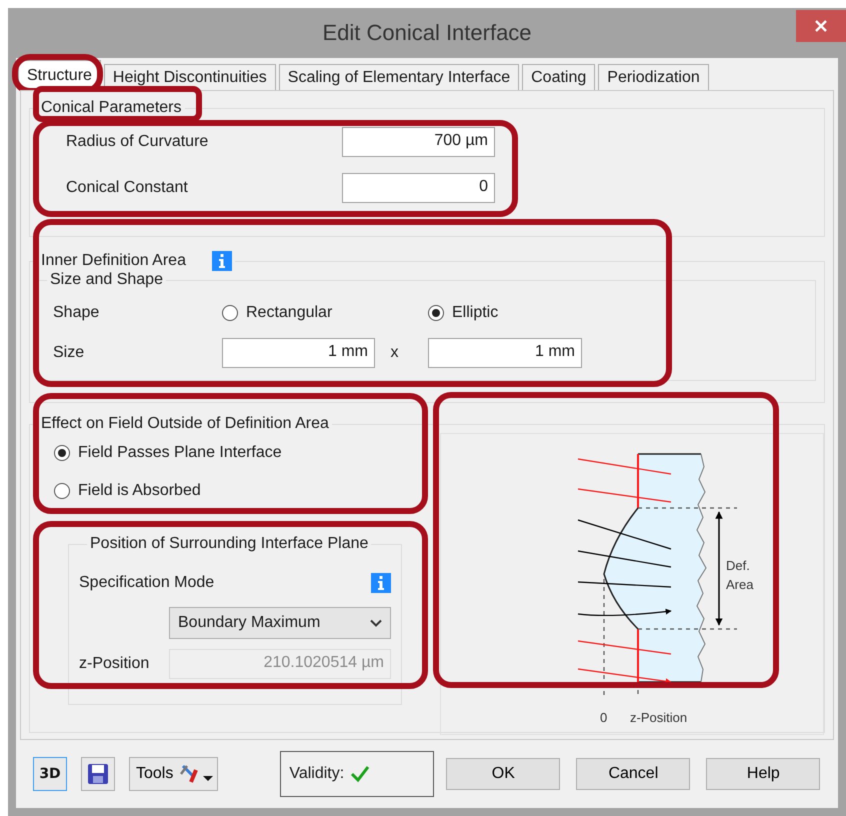 The image size is (846, 816). What do you see at coordinates (127, 491) in the screenshot?
I see `radio-button: Field is Absorbed` at bounding box center [127, 491].